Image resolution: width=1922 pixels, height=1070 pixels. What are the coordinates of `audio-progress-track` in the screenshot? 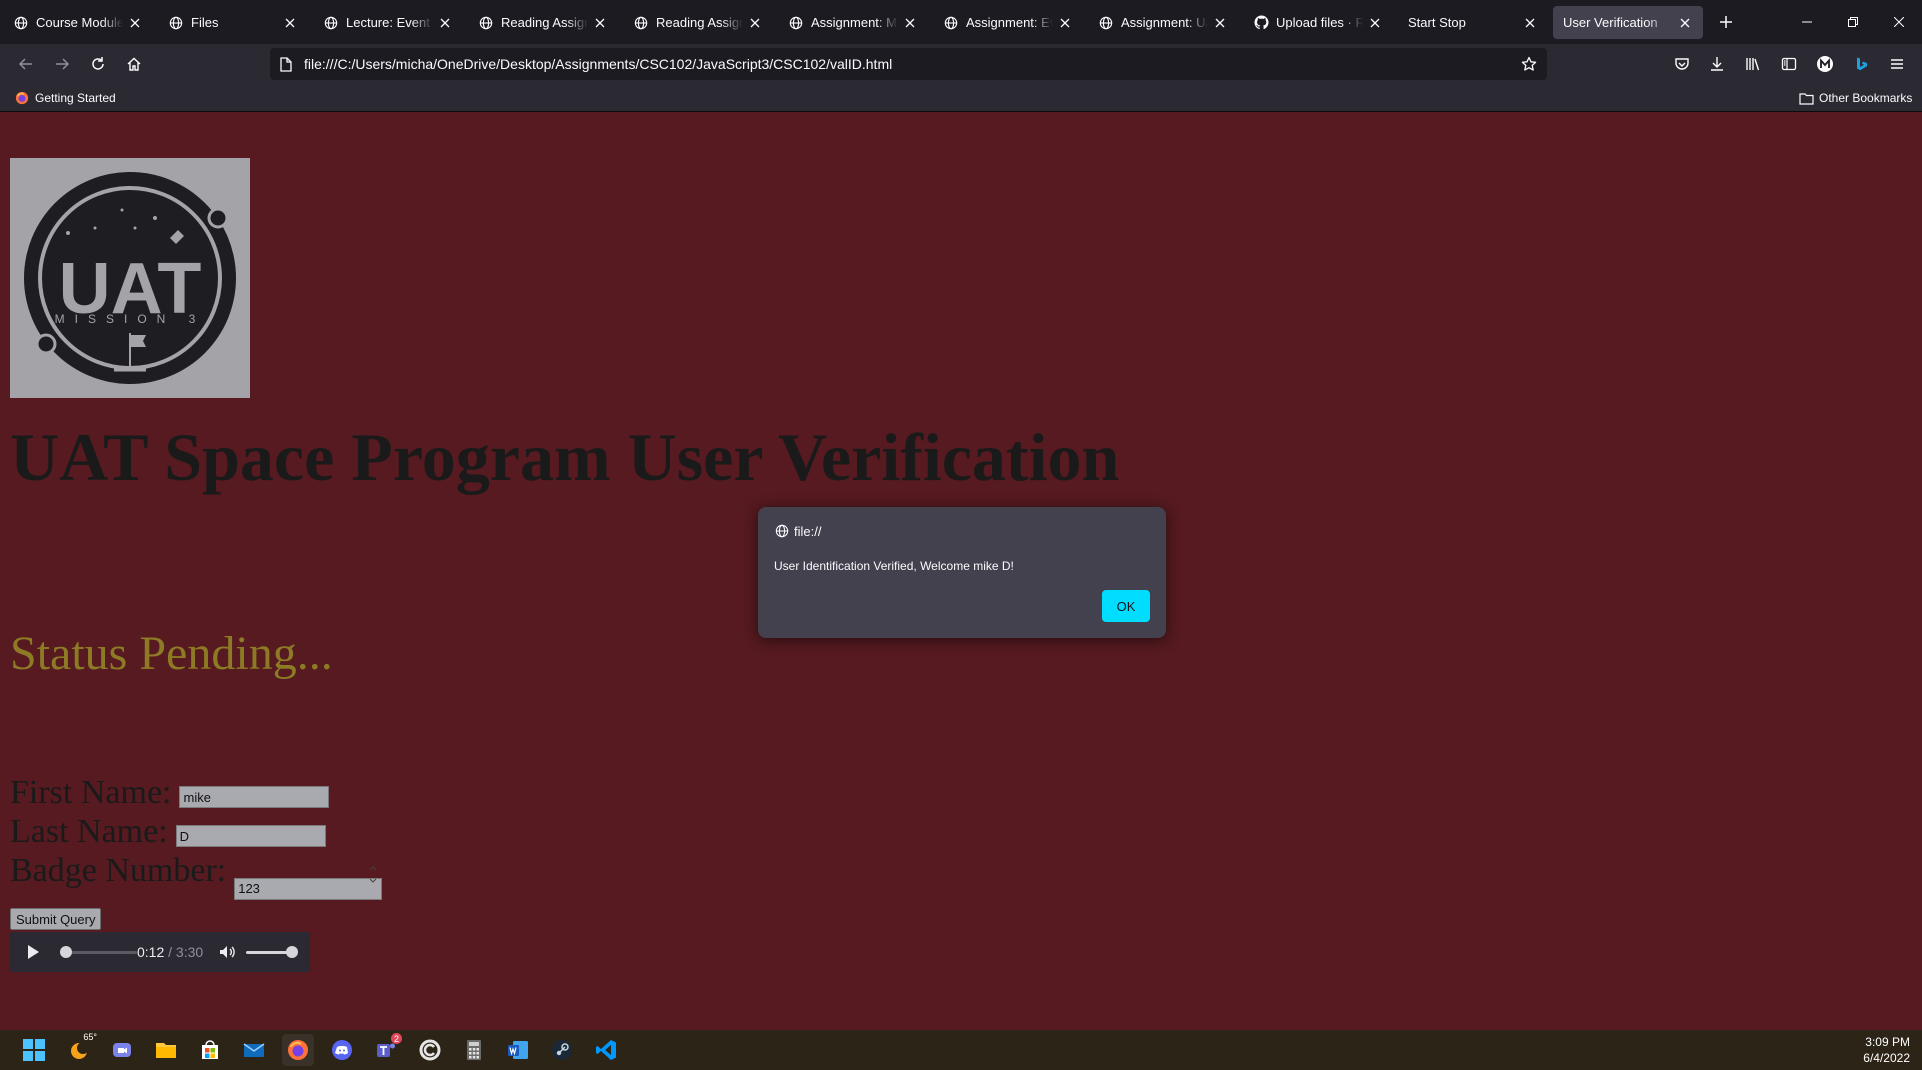 It's located at (98, 952).